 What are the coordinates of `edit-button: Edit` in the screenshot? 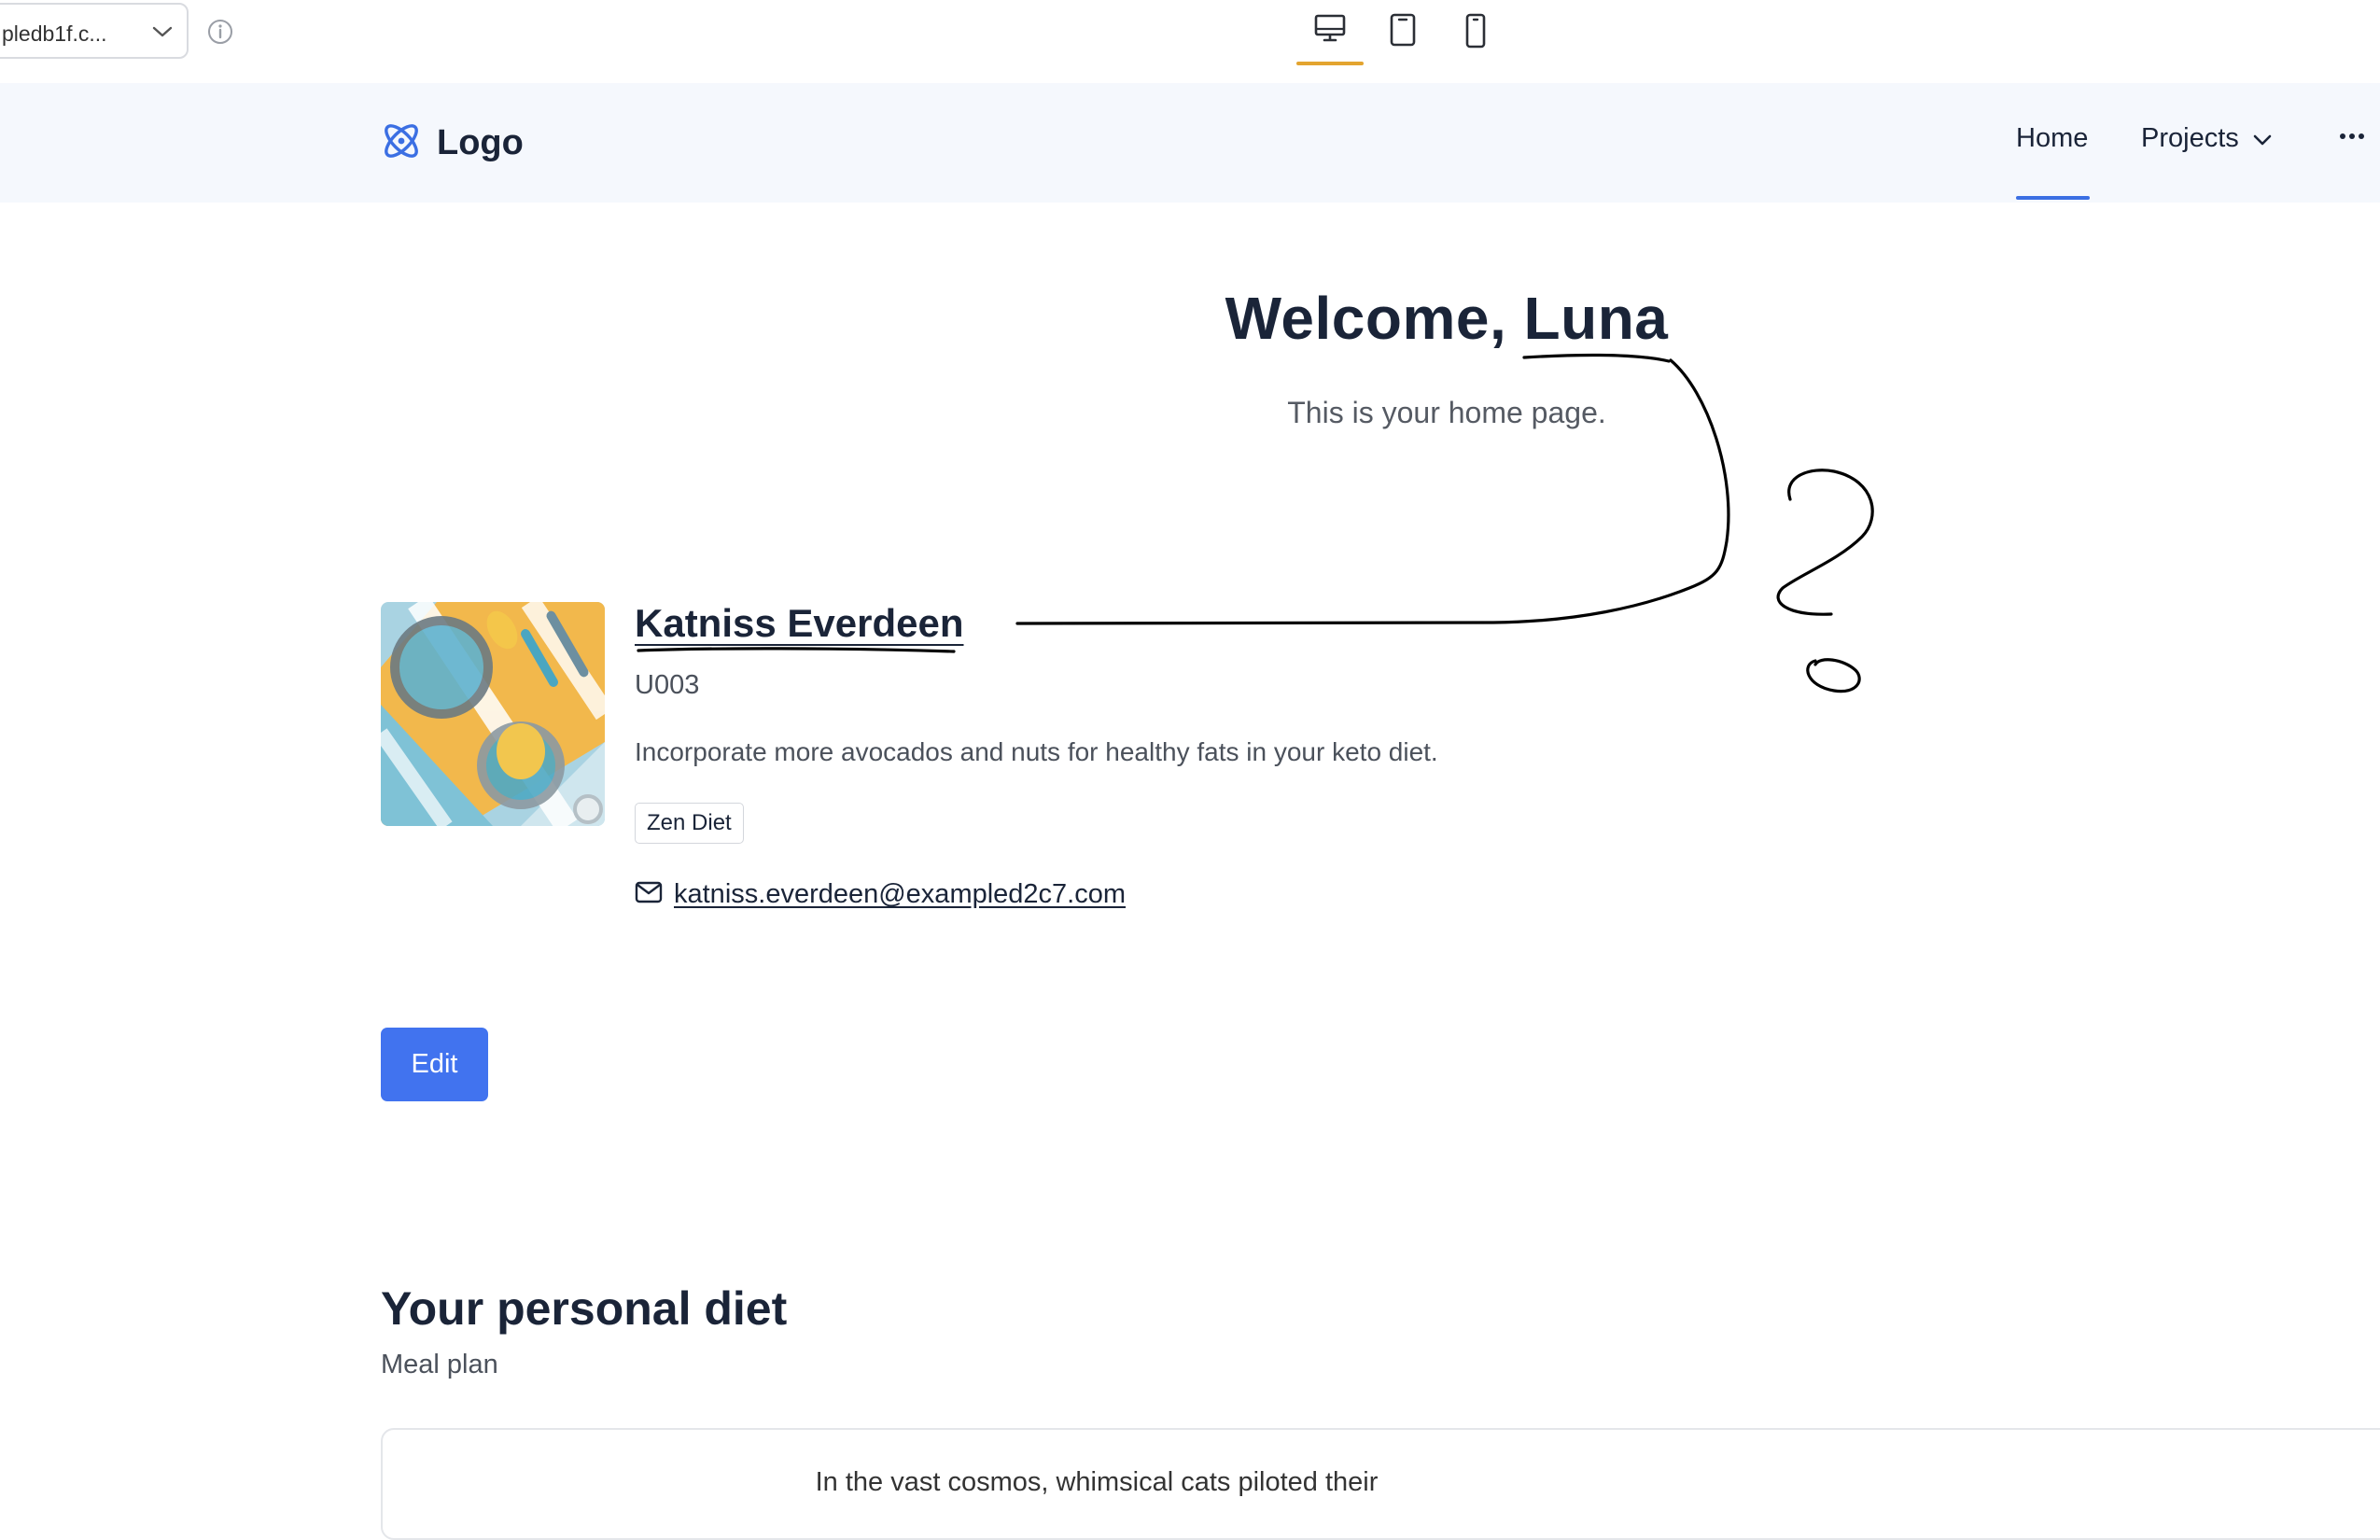 It's located at (434, 1064).